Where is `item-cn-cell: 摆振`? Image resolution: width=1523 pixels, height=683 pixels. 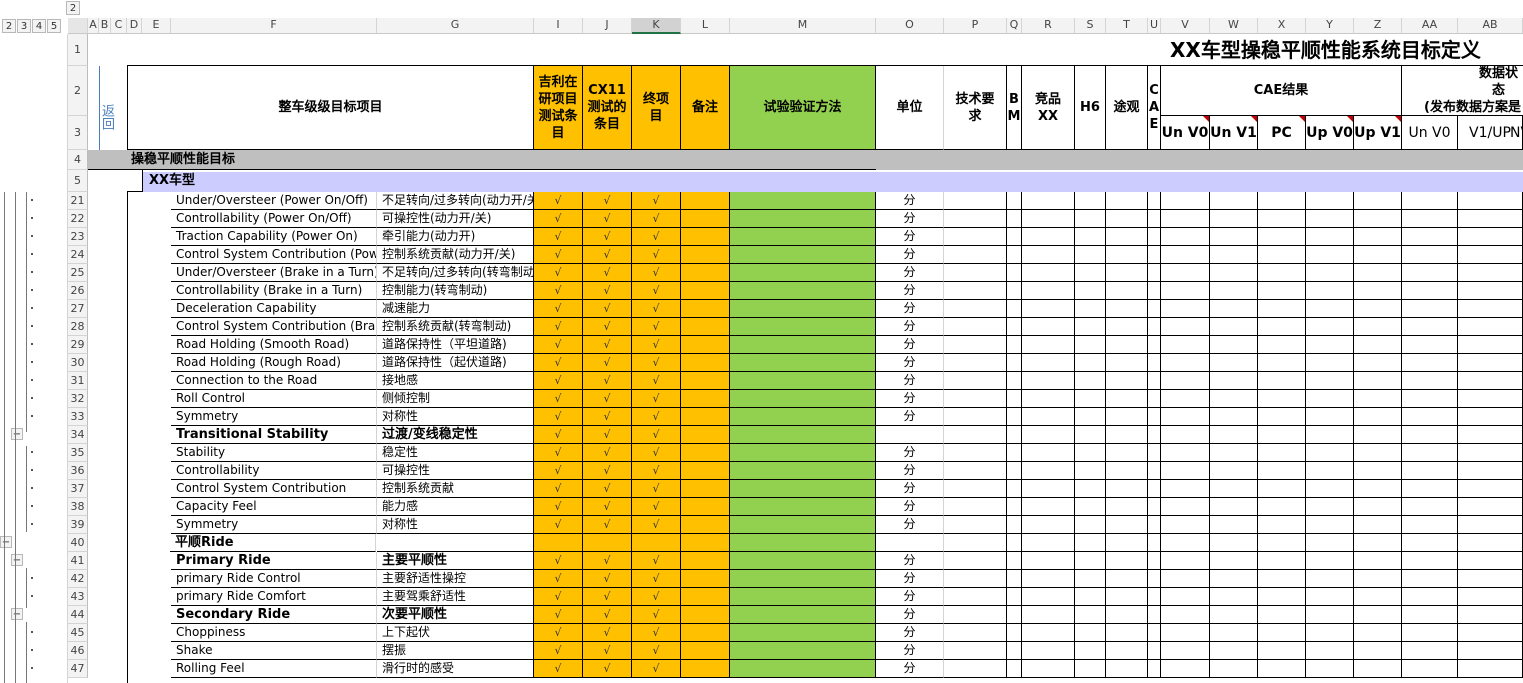 item-cn-cell: 摆振 is located at coordinates (455, 651).